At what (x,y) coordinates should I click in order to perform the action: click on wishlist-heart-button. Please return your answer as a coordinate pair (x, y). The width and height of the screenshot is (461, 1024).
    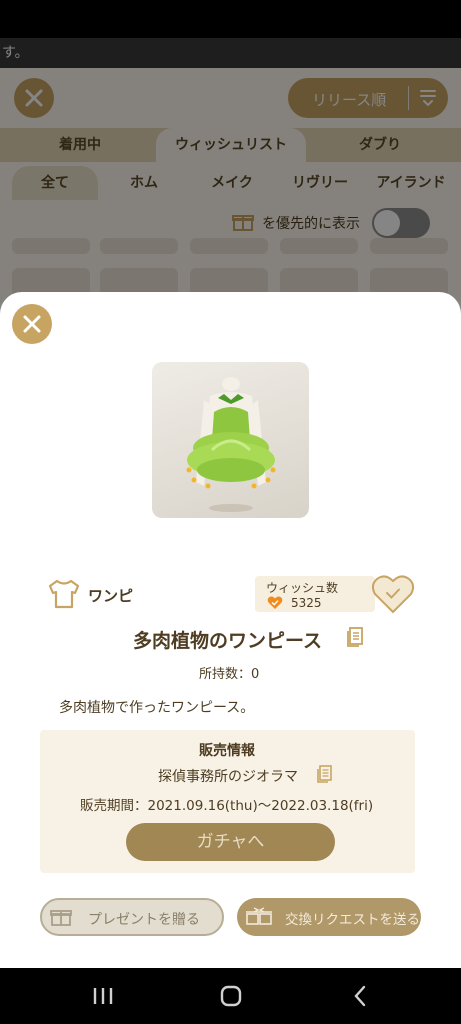
    Looking at the image, I should click on (393, 594).